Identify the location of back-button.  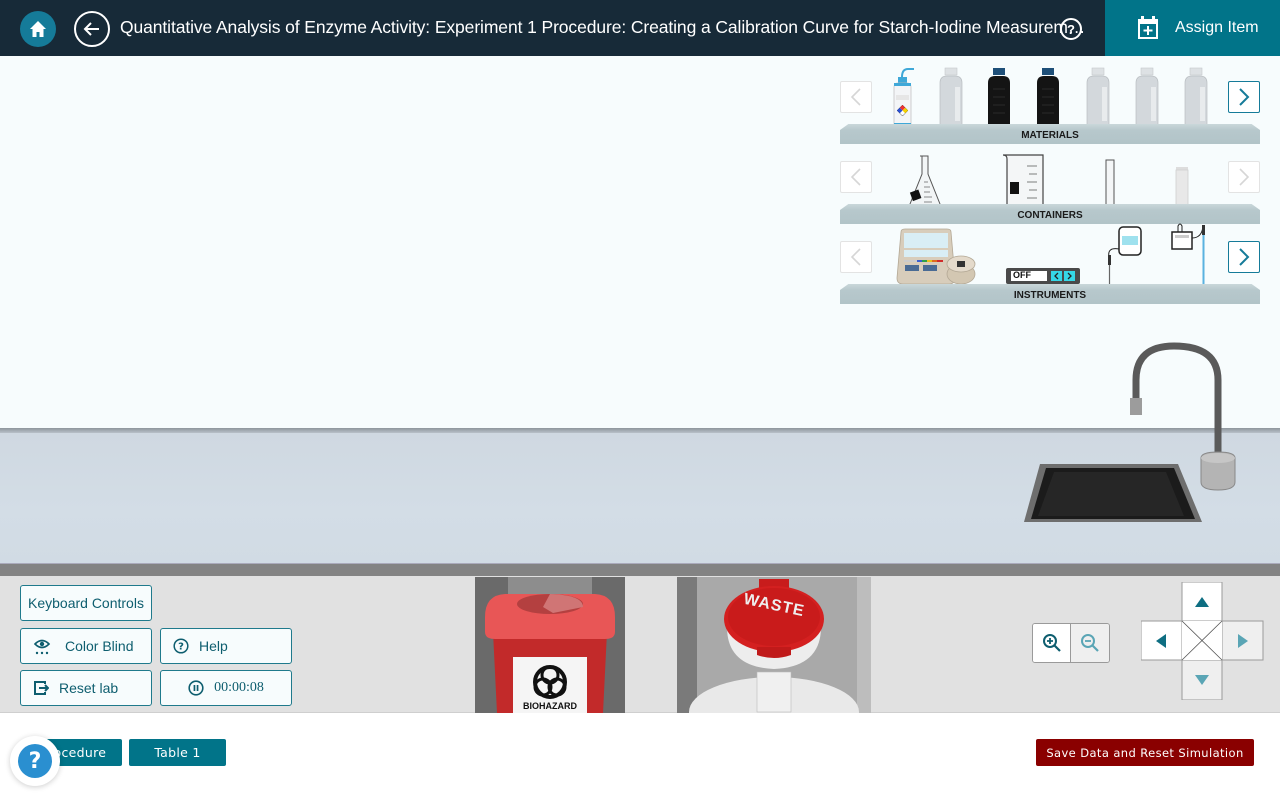
(92, 29).